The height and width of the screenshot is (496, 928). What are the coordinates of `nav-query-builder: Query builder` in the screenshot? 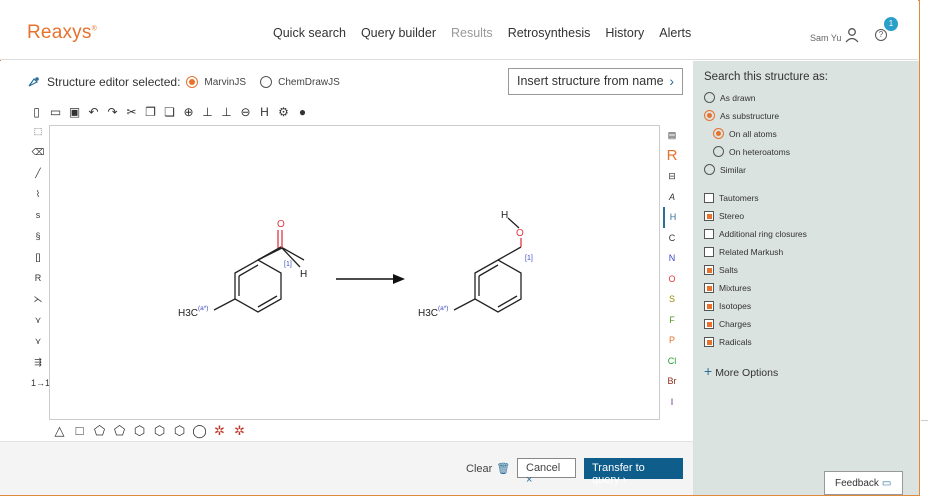 It's located at (398, 33).